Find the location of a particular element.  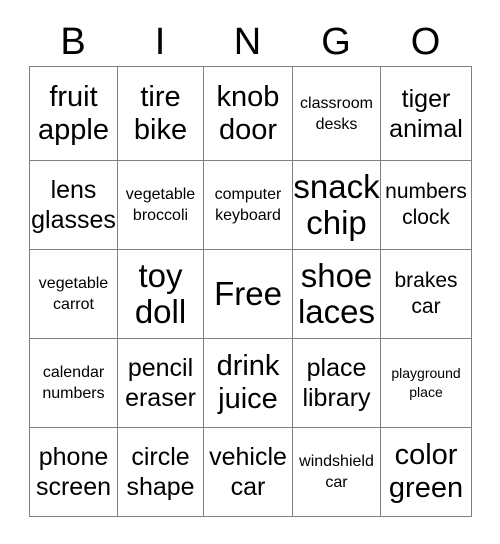

bingo-cell-answer: broccoli is located at coordinates (160, 215).